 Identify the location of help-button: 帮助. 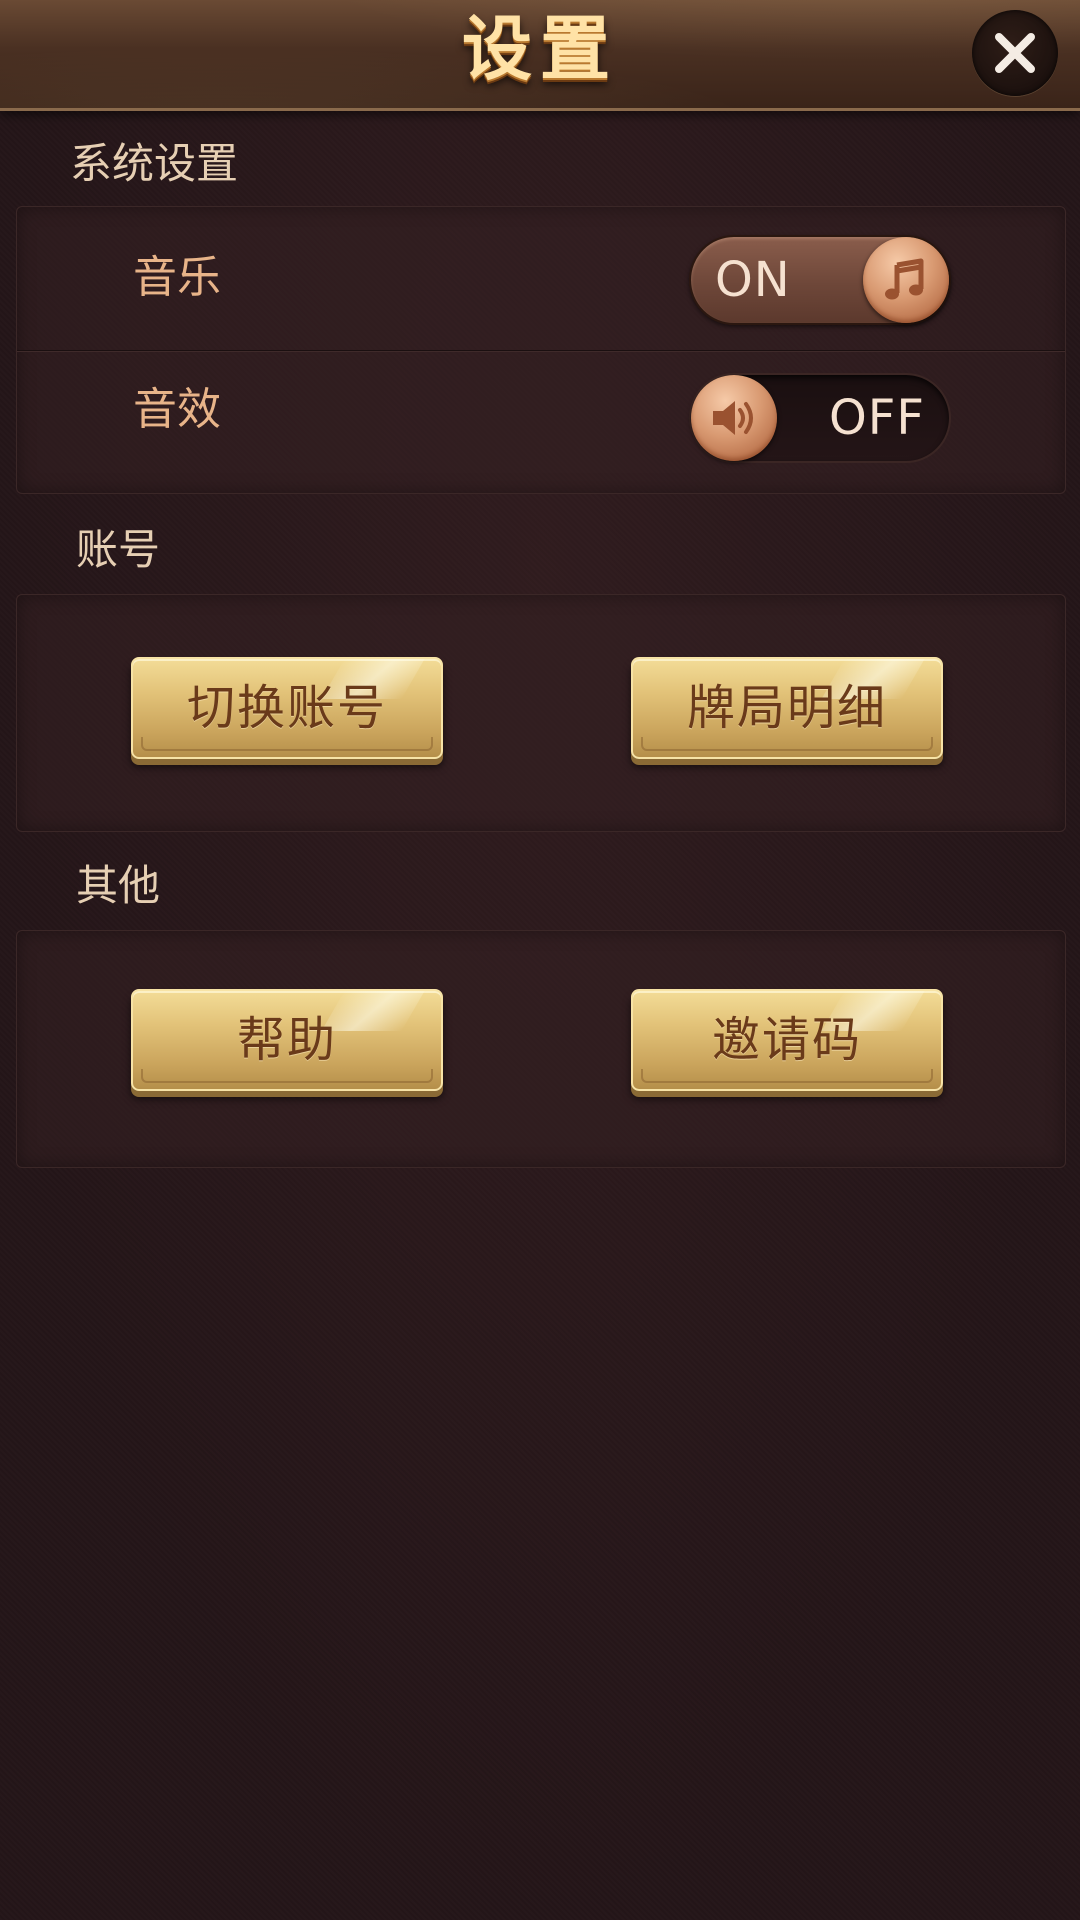
(287, 1040).